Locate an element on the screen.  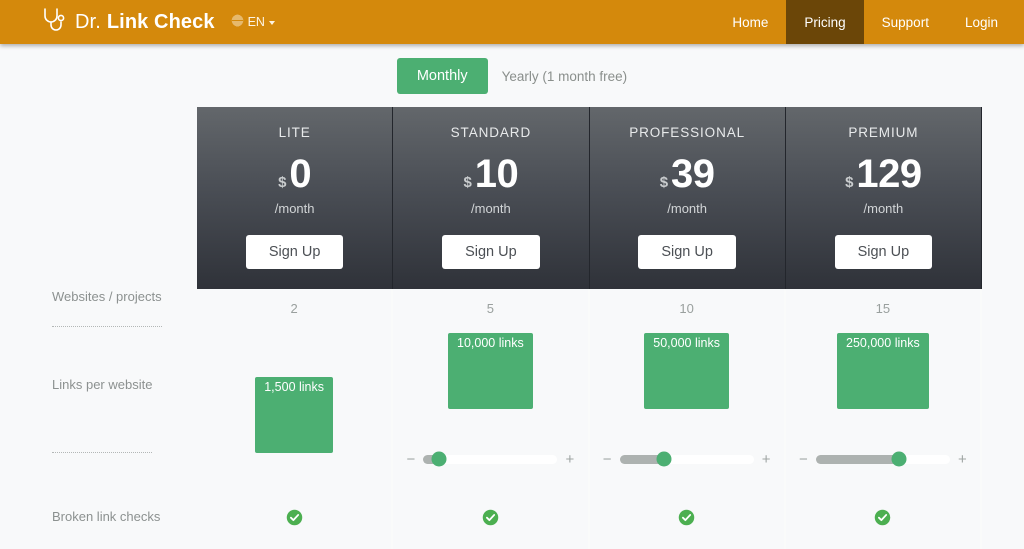
brand-logo: Dr. Link Check is located at coordinates (107, 22).